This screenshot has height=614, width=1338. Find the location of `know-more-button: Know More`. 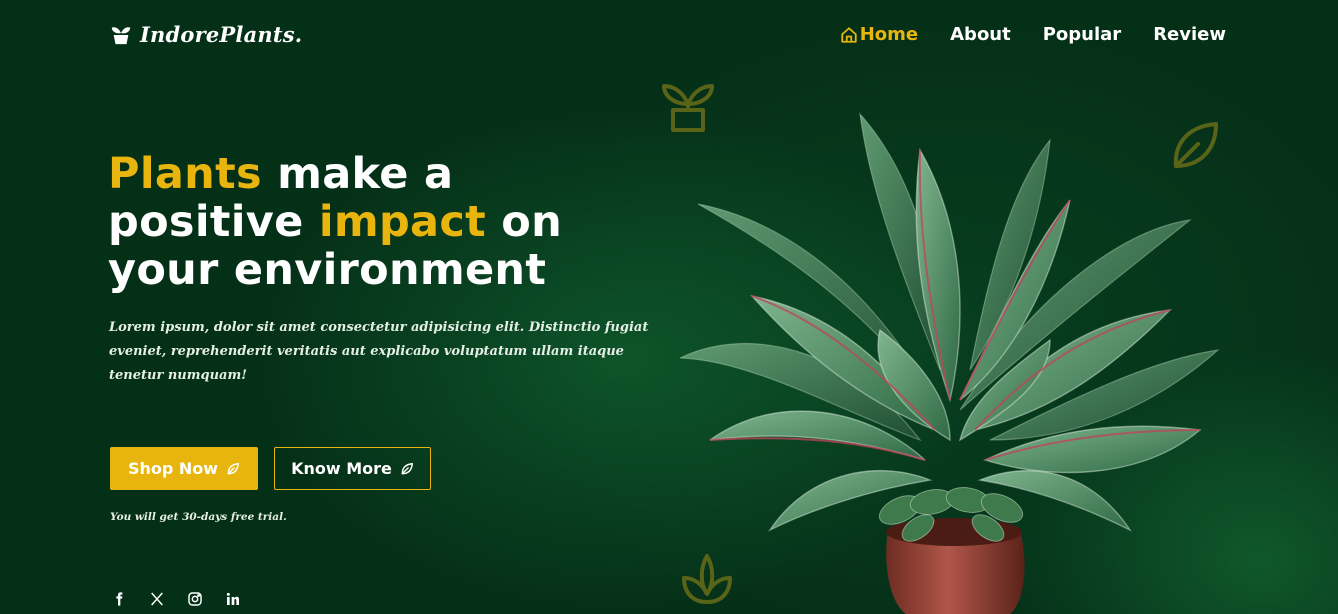

know-more-button: Know More is located at coordinates (352, 468).